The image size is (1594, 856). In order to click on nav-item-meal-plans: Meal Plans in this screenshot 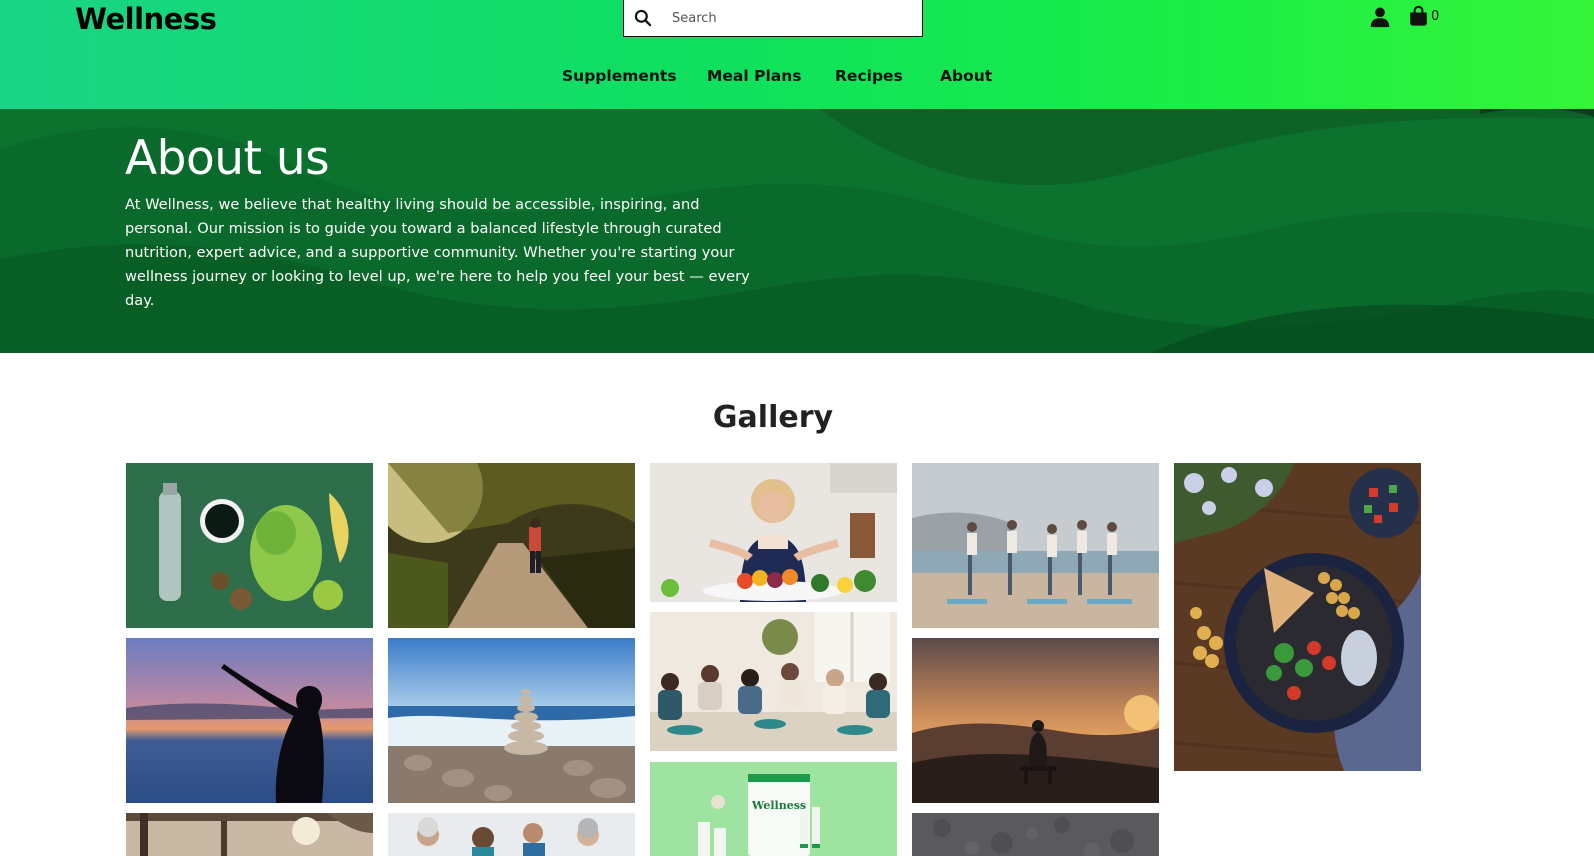, I will do `click(754, 76)`.